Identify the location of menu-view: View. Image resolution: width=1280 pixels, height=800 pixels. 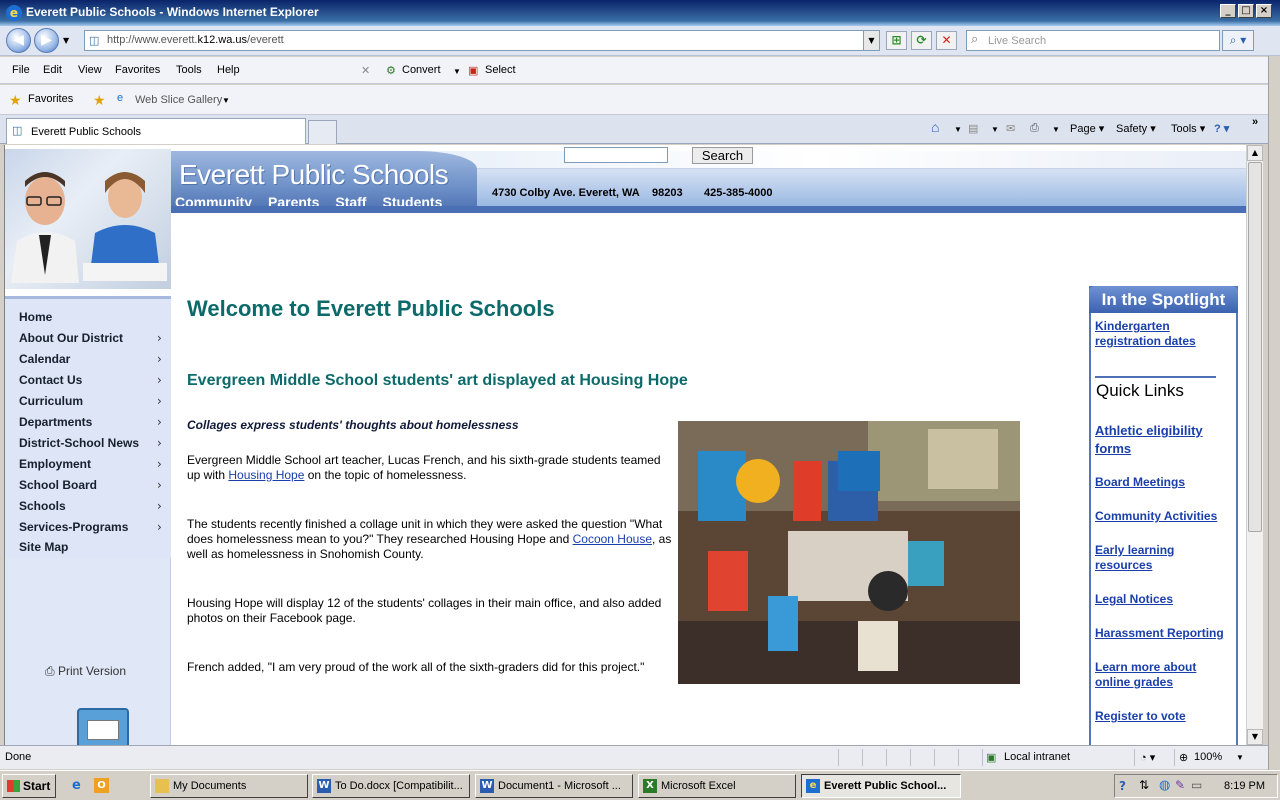
(90, 70).